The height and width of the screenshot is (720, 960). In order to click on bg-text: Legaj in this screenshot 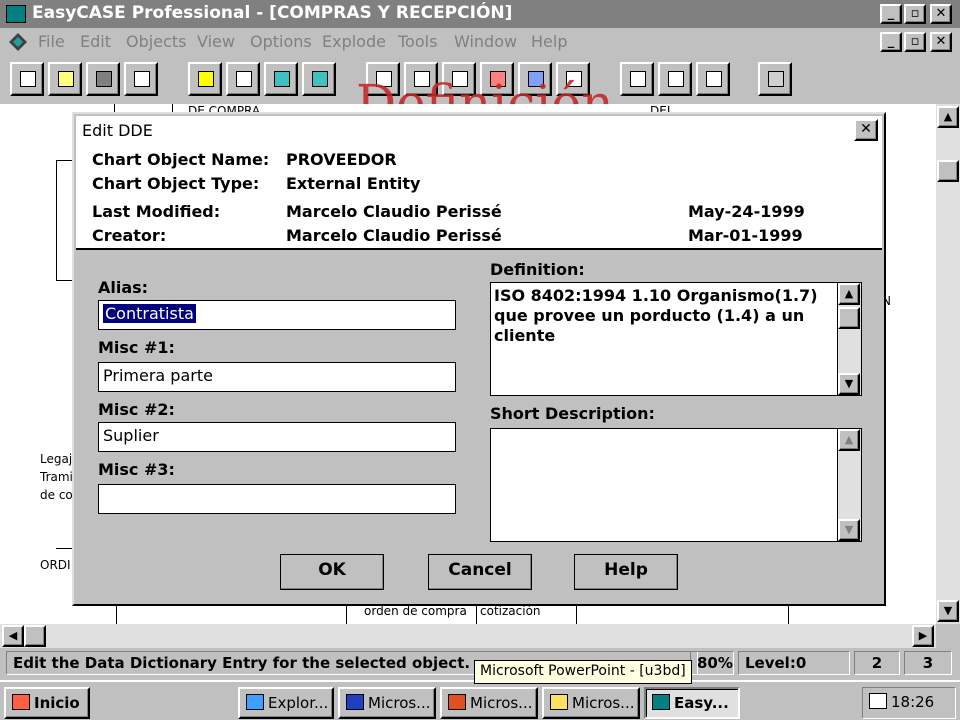, I will do `click(56, 459)`.